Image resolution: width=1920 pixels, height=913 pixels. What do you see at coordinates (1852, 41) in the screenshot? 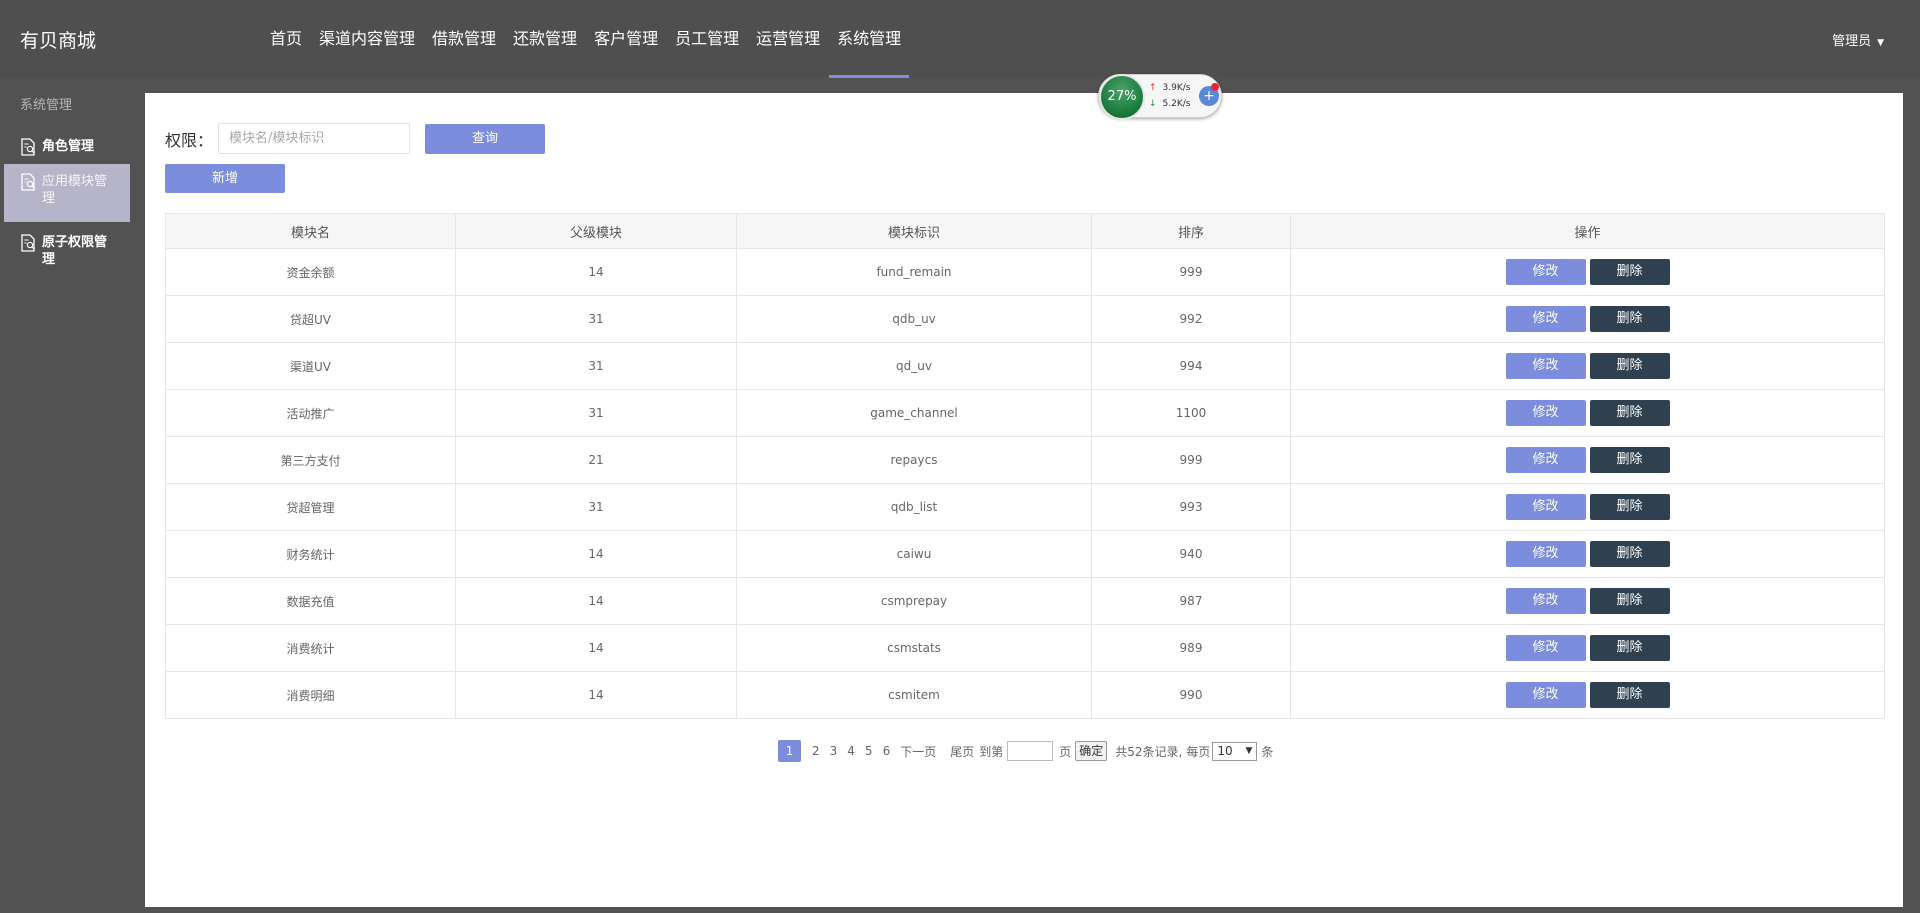
I see `user-name: 管理员` at bounding box center [1852, 41].